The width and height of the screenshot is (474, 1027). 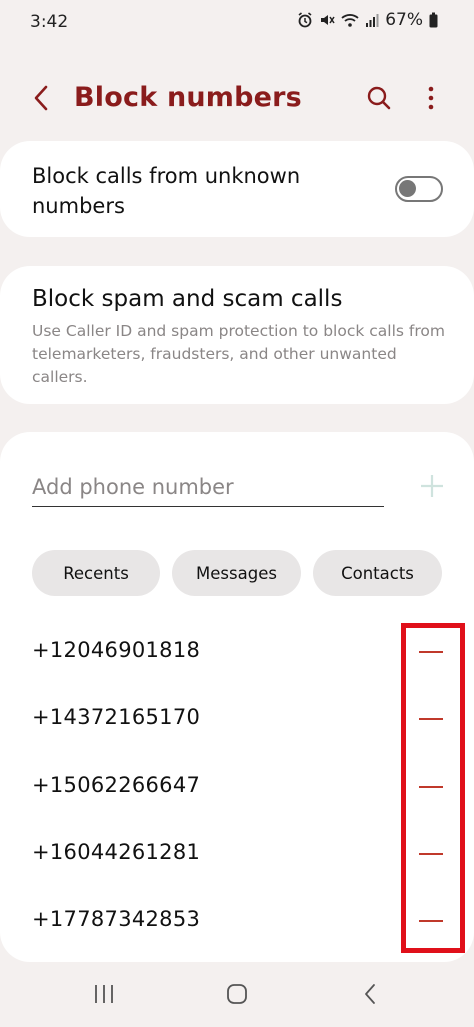 I want to click on more-vertical-icon, so click(x=431, y=100).